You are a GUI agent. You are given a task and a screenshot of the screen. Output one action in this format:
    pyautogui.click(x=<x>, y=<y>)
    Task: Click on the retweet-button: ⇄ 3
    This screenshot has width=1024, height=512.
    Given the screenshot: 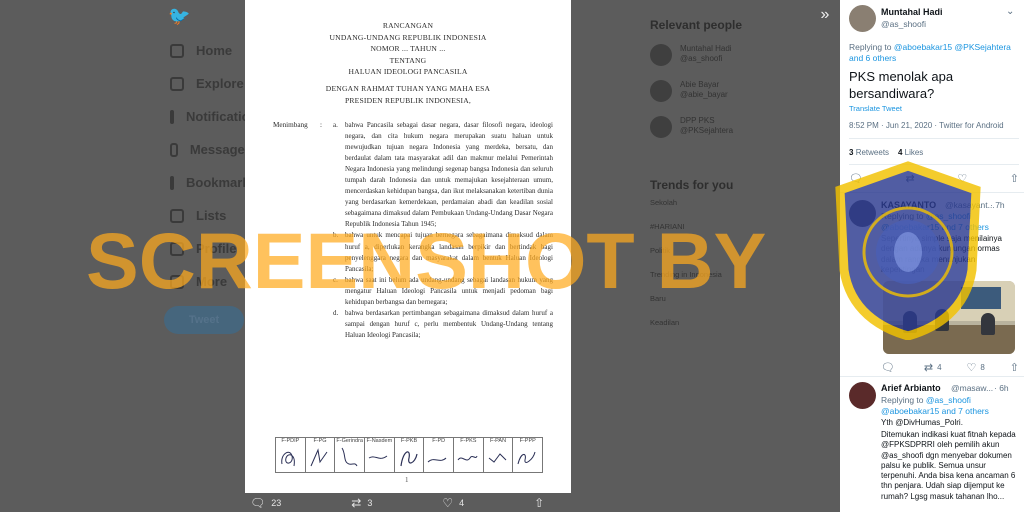 What is the action you would take?
    pyautogui.click(x=361, y=503)
    